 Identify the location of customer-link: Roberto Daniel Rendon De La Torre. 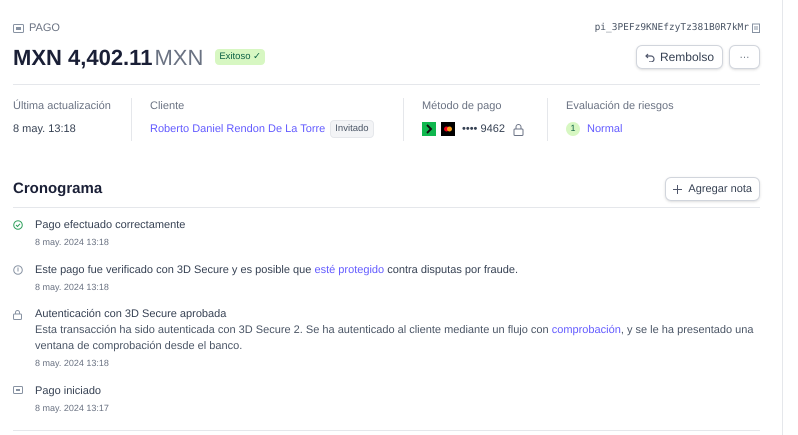
(238, 129).